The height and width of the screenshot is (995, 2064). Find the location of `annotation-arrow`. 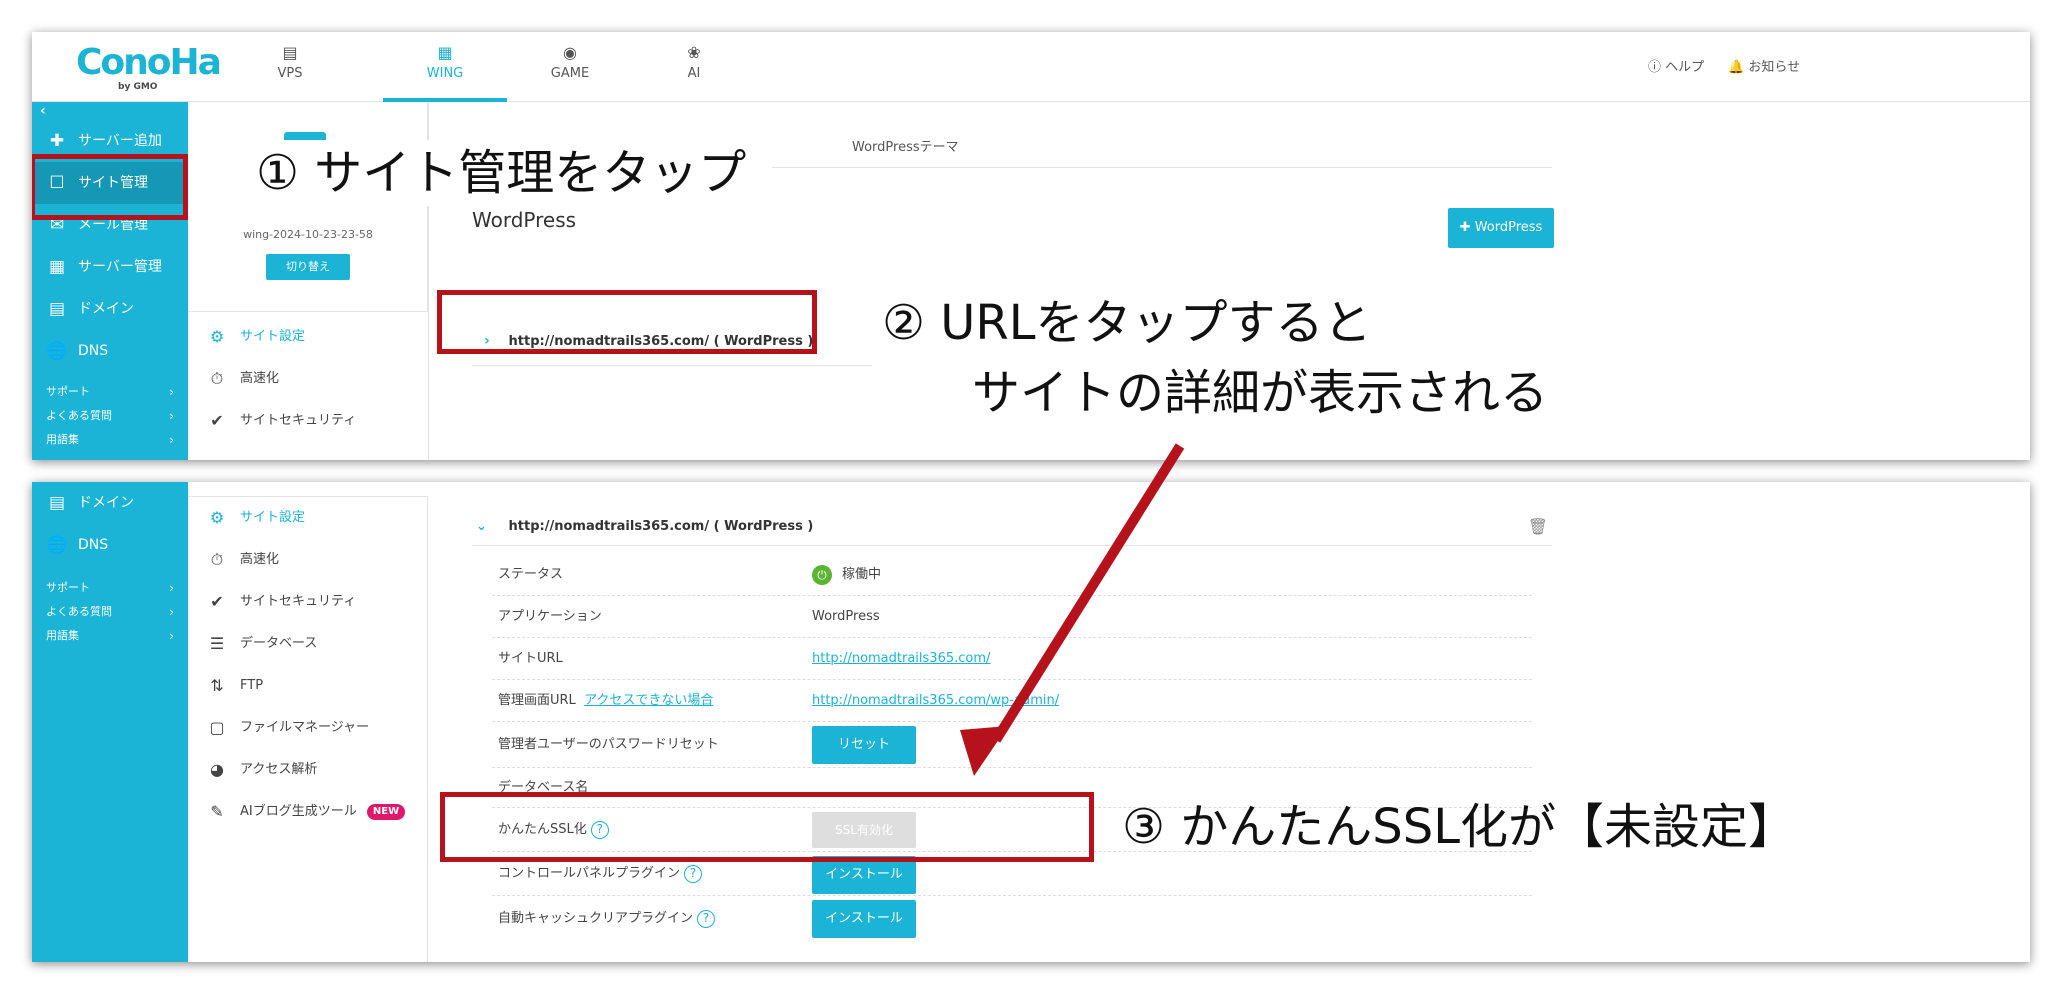

annotation-arrow is located at coordinates (1072, 609).